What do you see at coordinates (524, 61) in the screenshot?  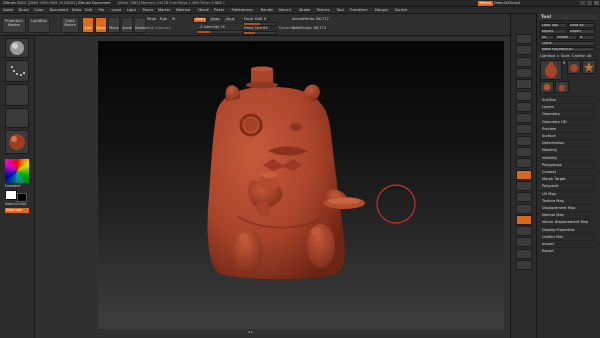 I see `view-button-scroll` at bounding box center [524, 61].